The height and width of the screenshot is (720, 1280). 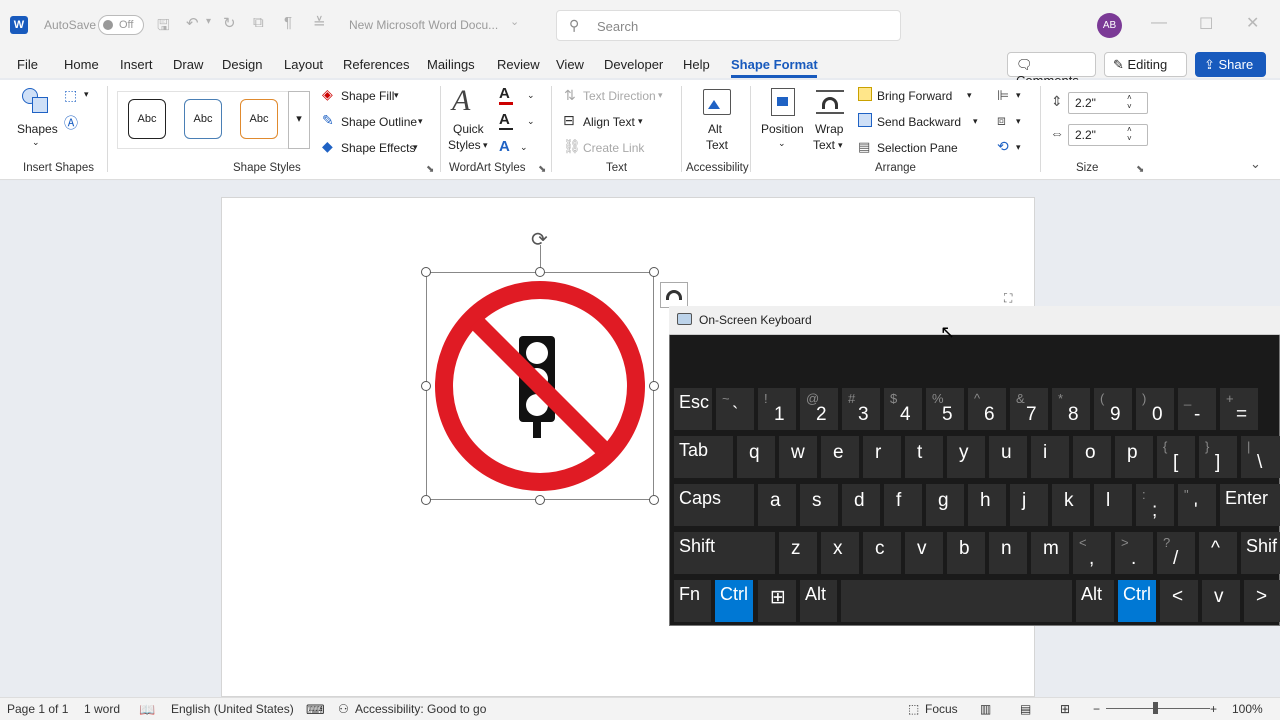 What do you see at coordinates (756, 457) in the screenshot?
I see `osk-key: q` at bounding box center [756, 457].